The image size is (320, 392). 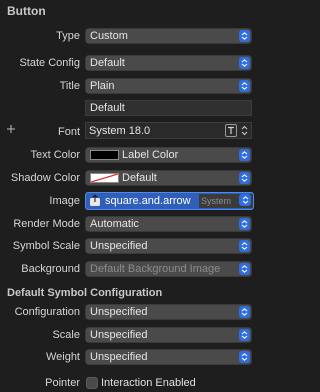 What do you see at coordinates (68, 36) in the screenshot?
I see `type-label: Type` at bounding box center [68, 36].